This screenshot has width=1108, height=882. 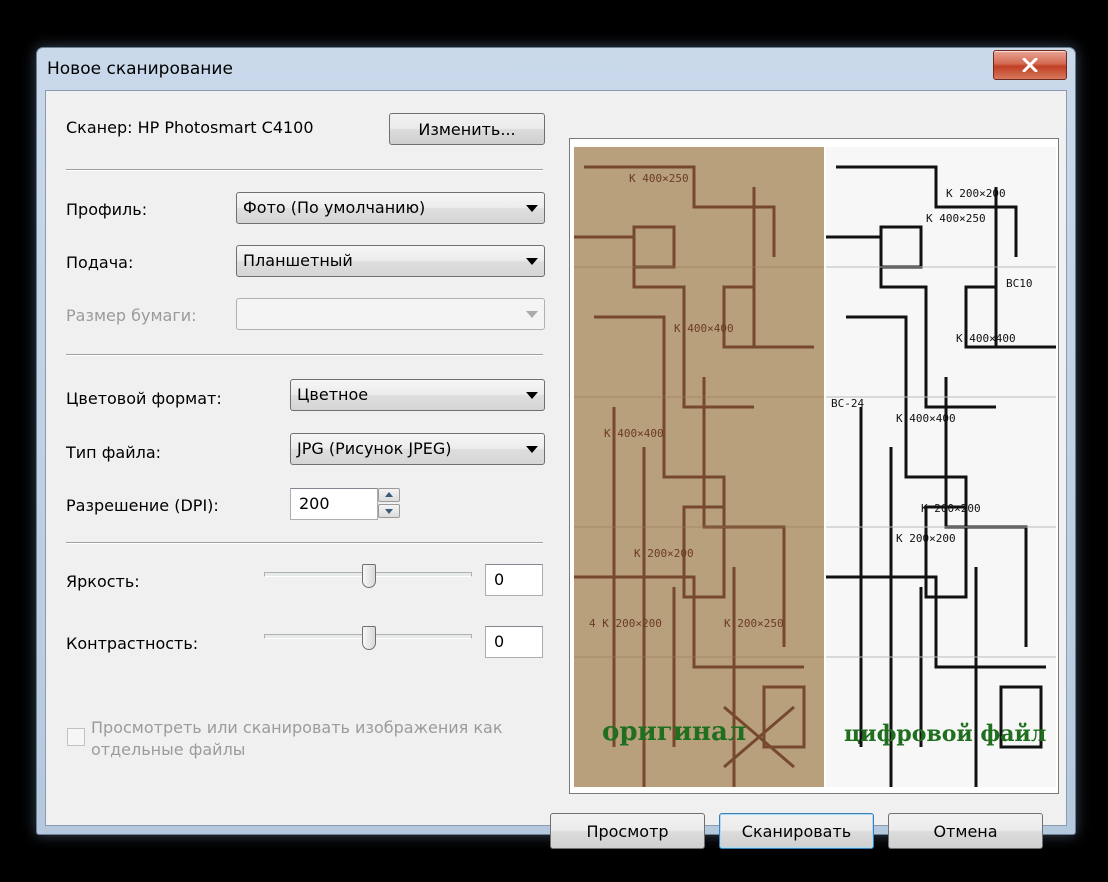 I want to click on brightness-input: 0, so click(x=514, y=580).